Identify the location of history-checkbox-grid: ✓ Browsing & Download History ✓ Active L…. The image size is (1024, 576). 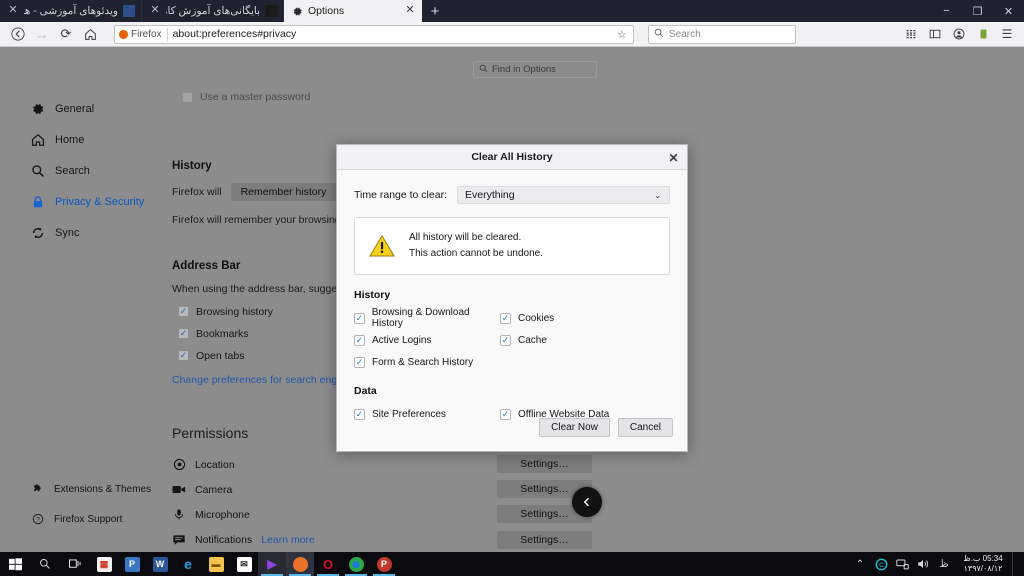
(512, 340).